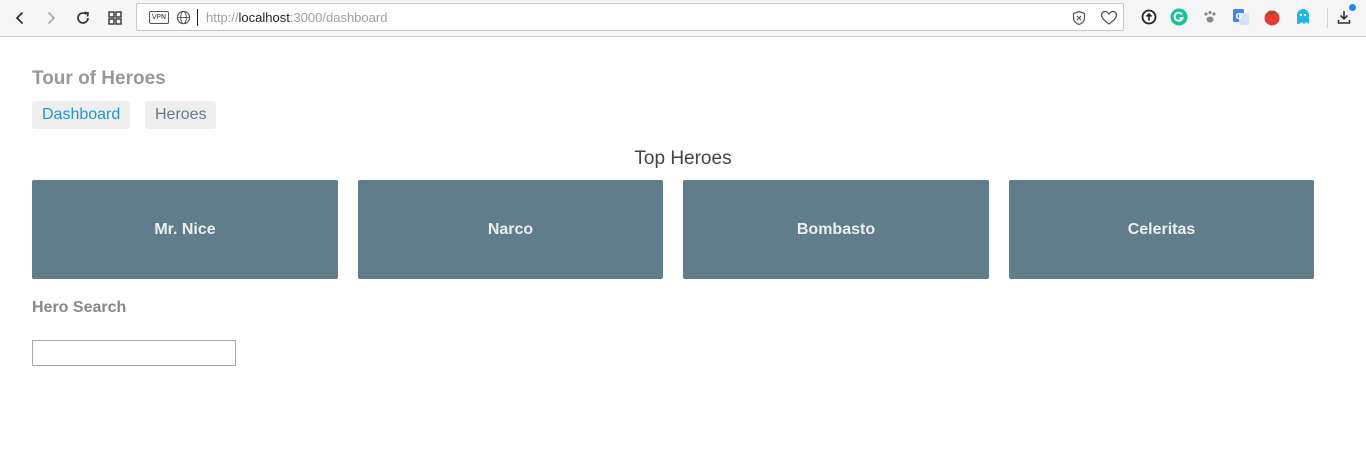 This screenshot has height=453, width=1366. I want to click on ghost-extension, so click(1303, 17).